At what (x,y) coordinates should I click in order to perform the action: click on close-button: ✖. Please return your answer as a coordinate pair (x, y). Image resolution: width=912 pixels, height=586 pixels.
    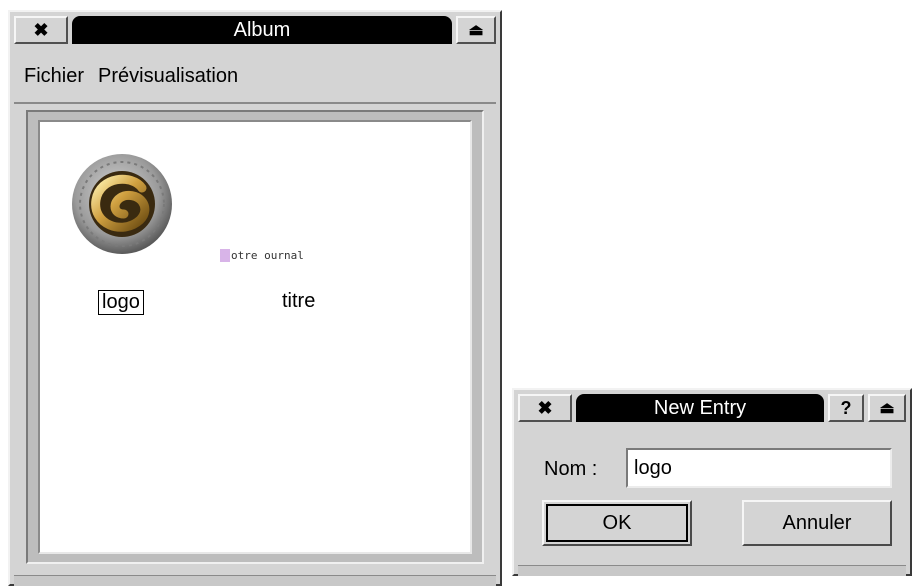
    Looking at the image, I should click on (41, 30).